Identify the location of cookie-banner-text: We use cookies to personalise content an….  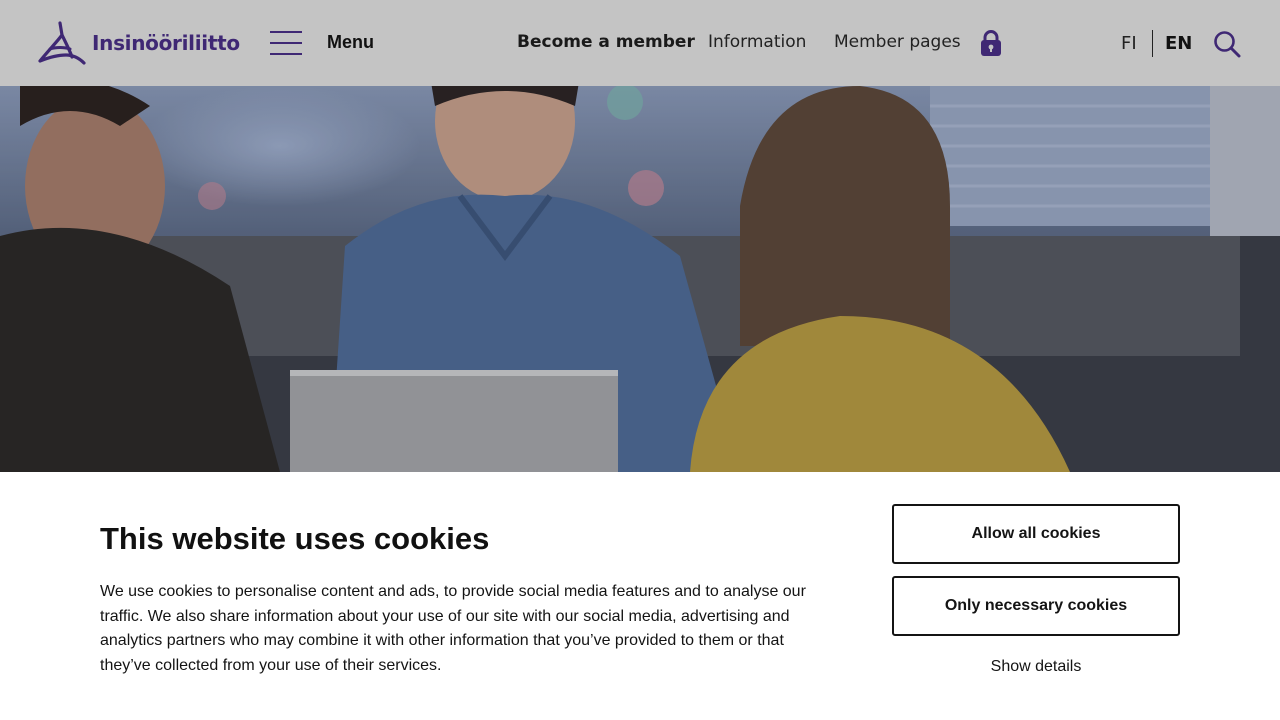
(453, 629).